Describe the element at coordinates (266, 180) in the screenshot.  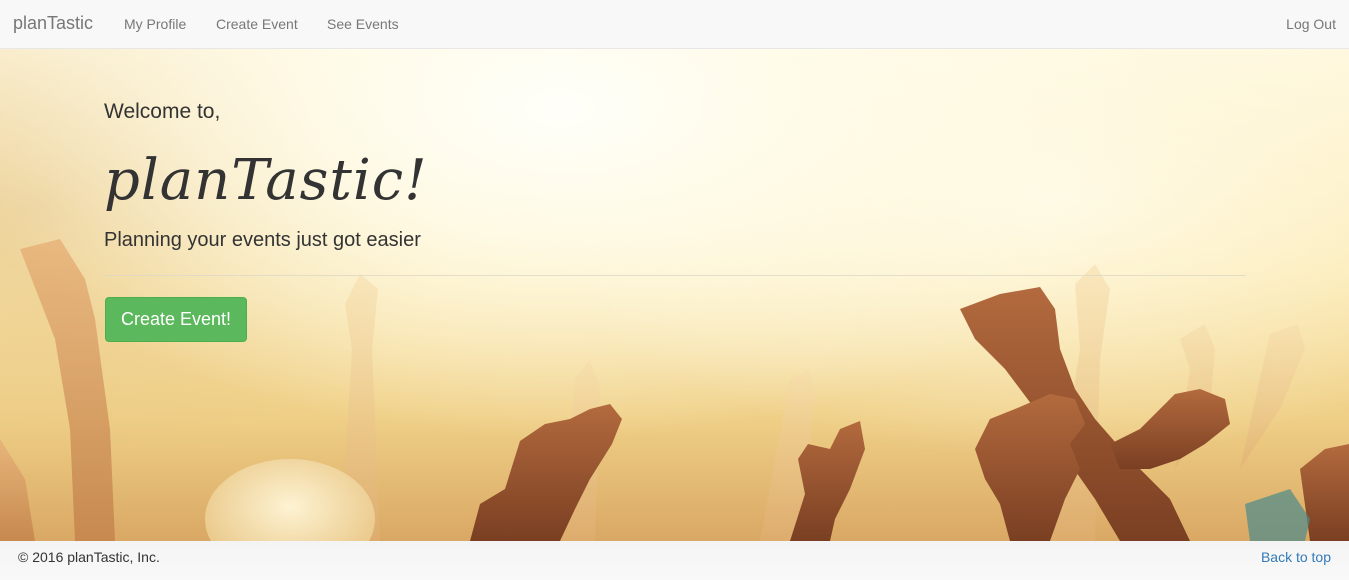
I see `hero-title: planTastic!` at that location.